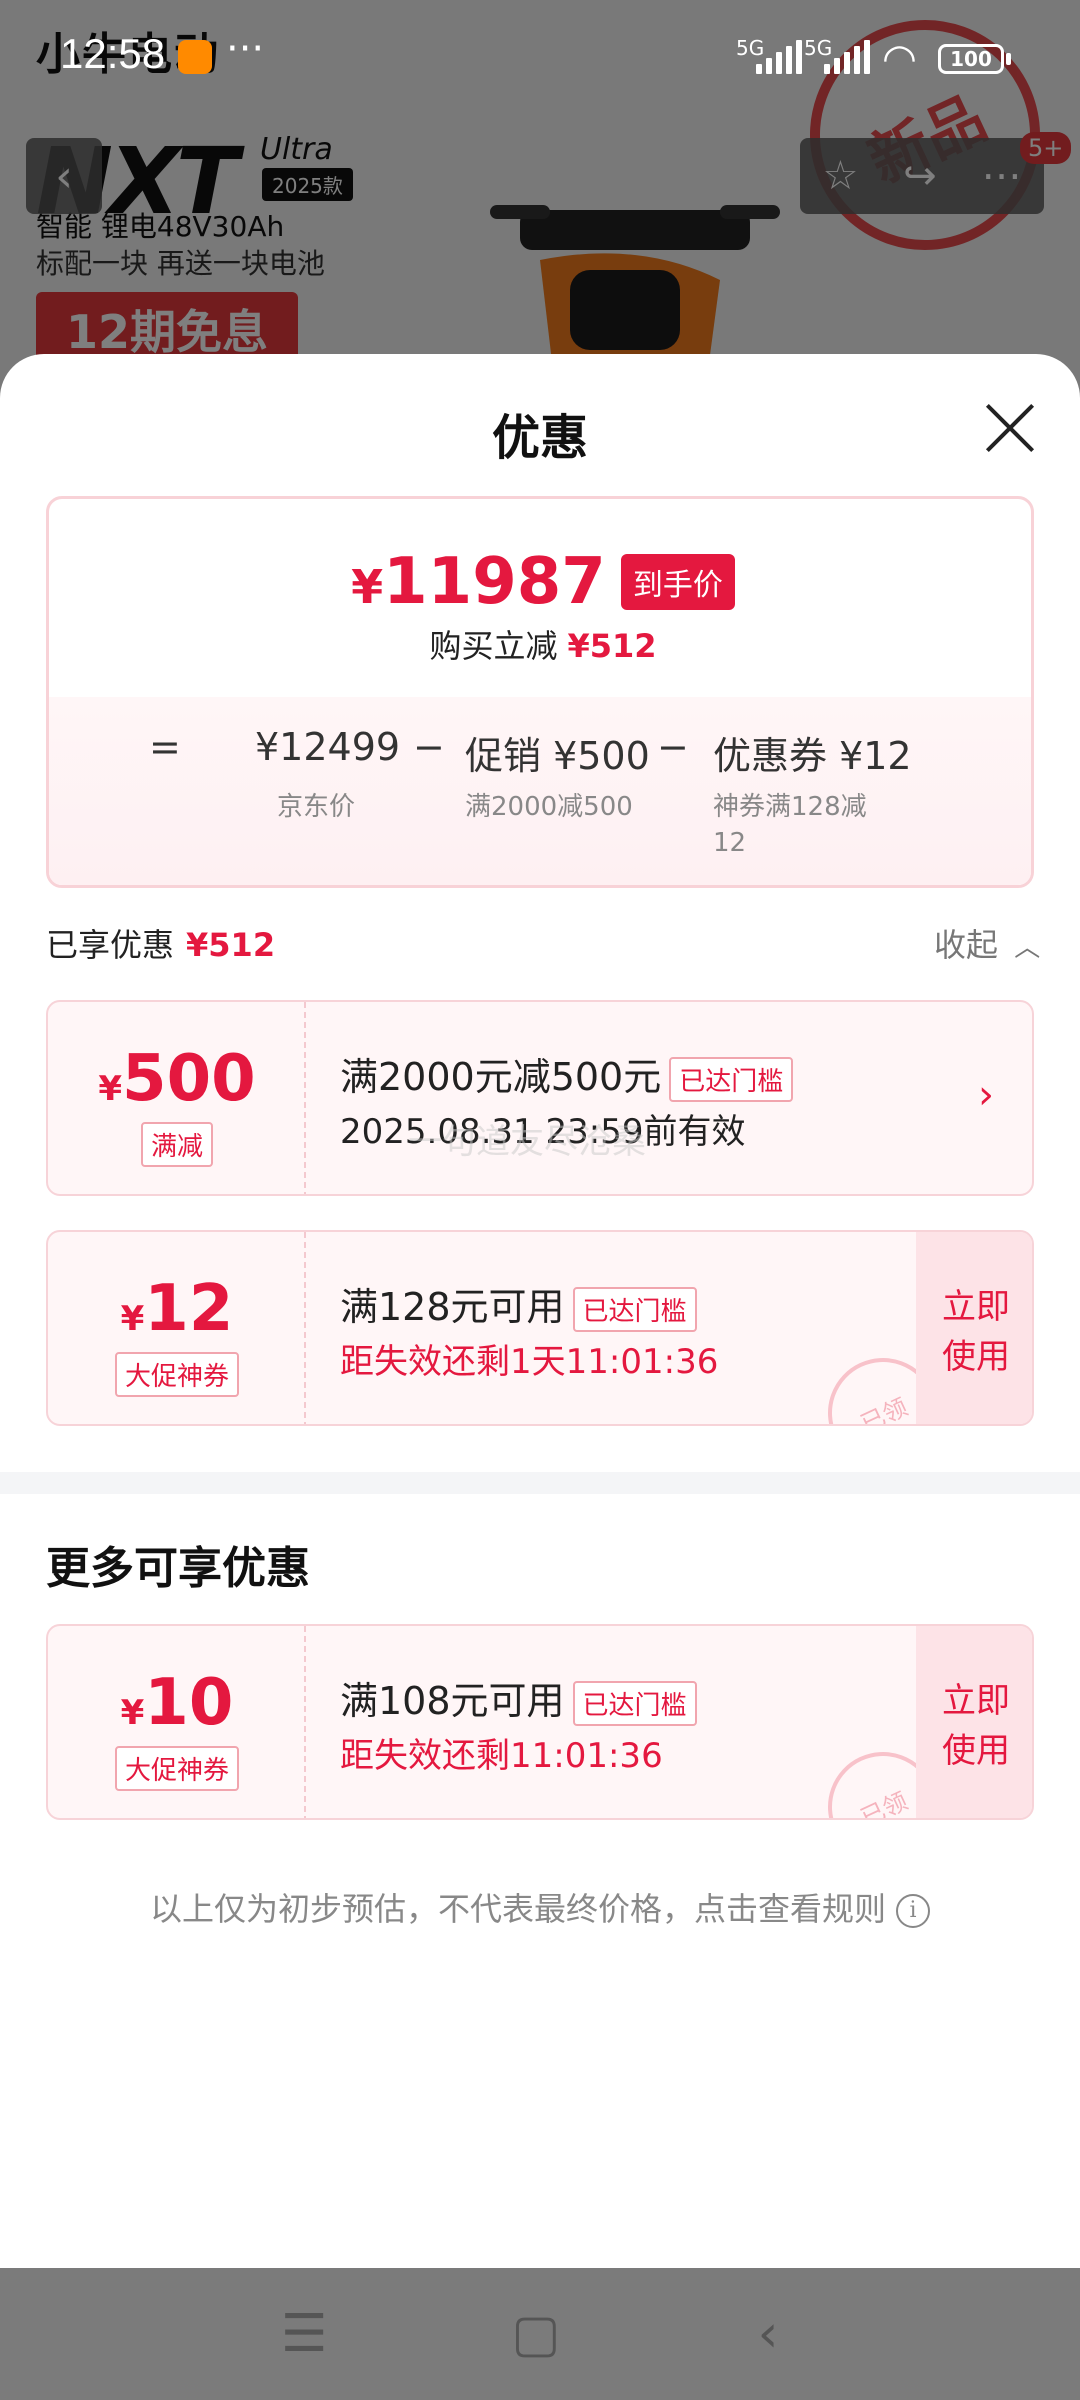 The height and width of the screenshot is (2400, 1080). I want to click on section-divider, so click(540, 1483).